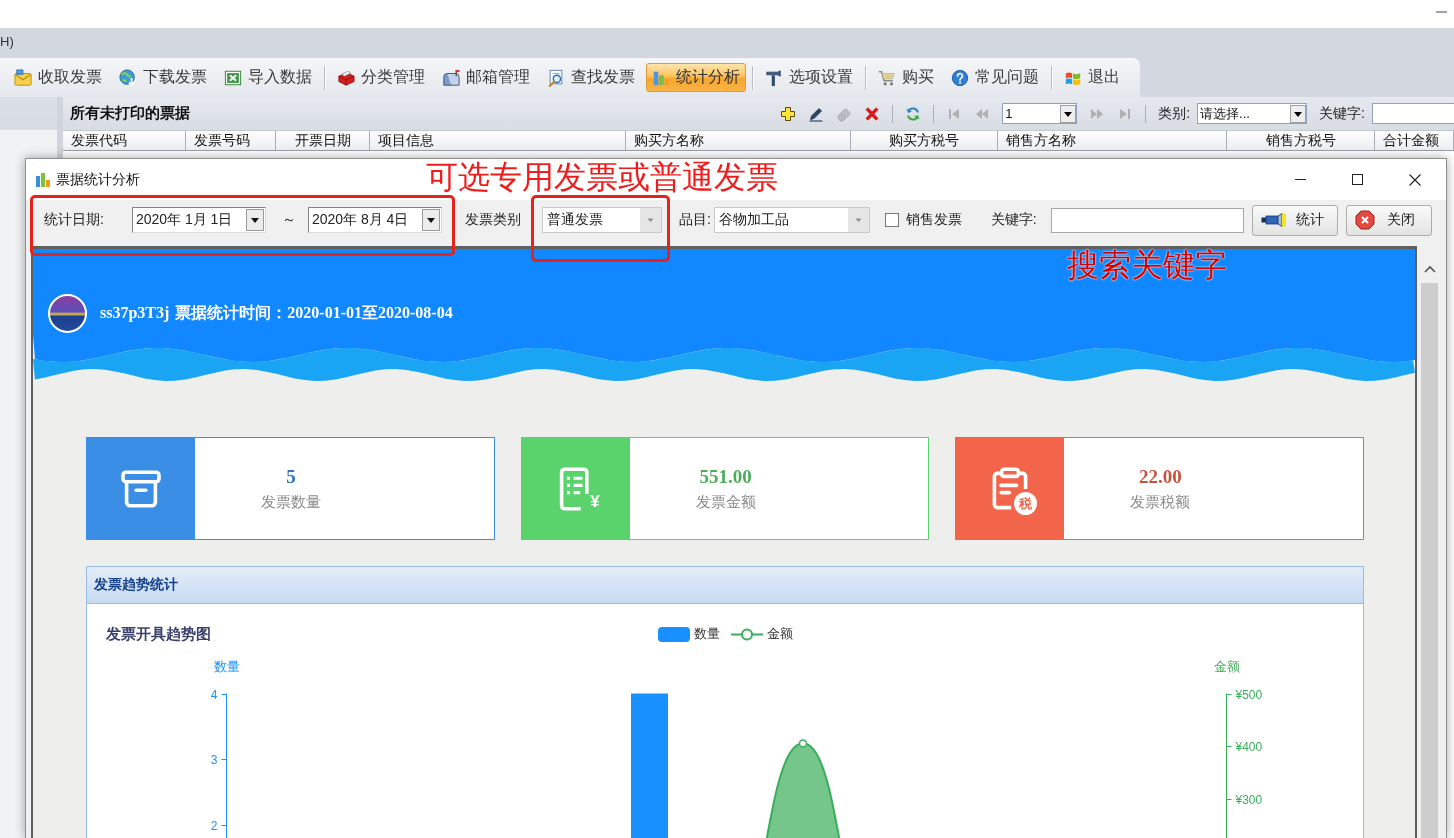 The image size is (1454, 838). Describe the element at coordinates (706, 634) in the screenshot. I see `legend-label: 数量` at that location.